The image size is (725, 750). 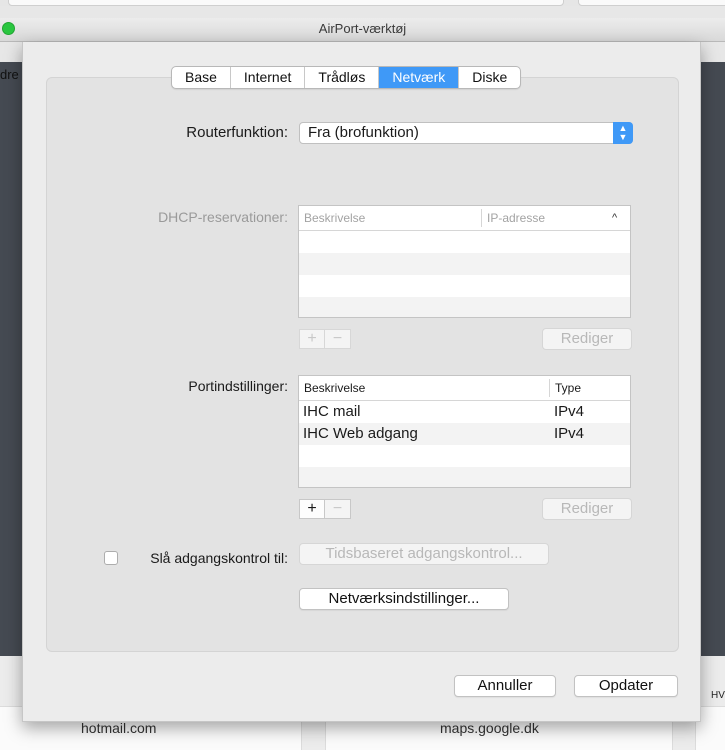 I want to click on sort-ascending-icon: ^, so click(x=615, y=218).